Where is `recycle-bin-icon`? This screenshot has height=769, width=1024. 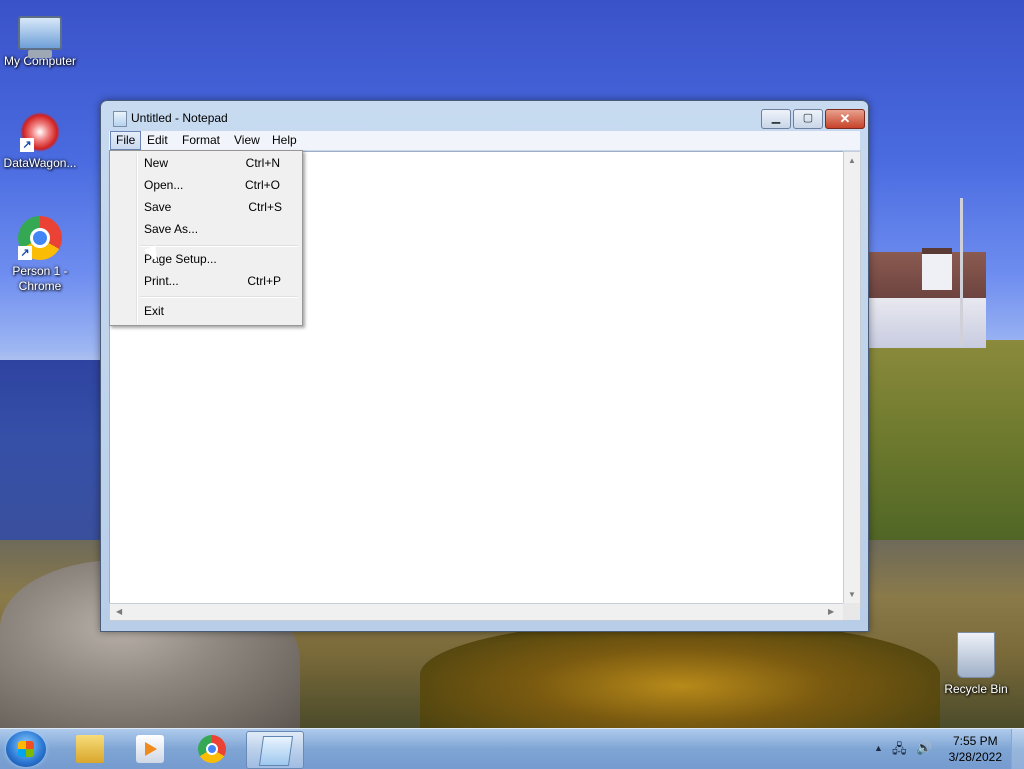 recycle-bin-icon is located at coordinates (976, 655).